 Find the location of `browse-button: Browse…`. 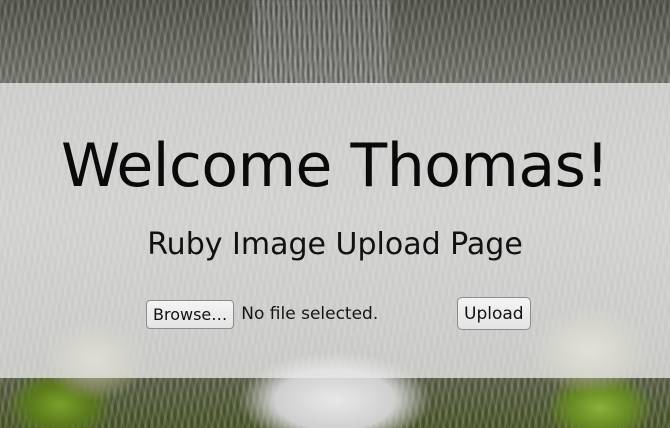

browse-button: Browse… is located at coordinates (190, 314).